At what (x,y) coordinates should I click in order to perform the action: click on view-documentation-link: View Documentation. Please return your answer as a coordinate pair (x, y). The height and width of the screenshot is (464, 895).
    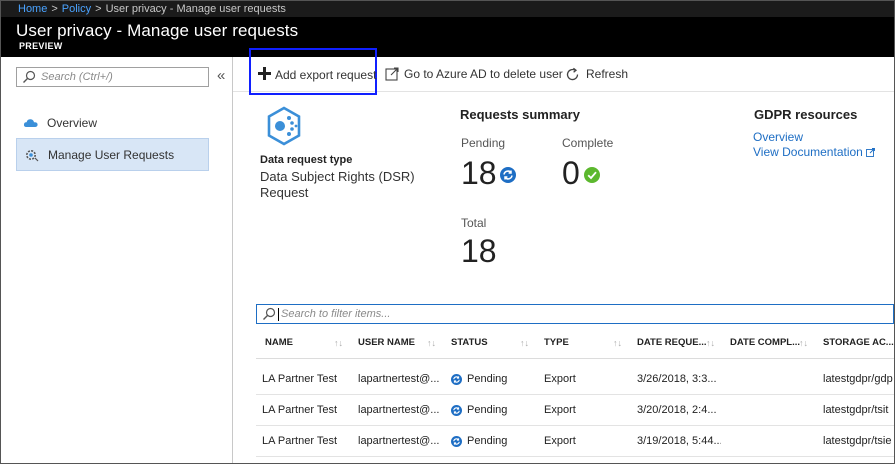
    Looking at the image, I should click on (814, 152).